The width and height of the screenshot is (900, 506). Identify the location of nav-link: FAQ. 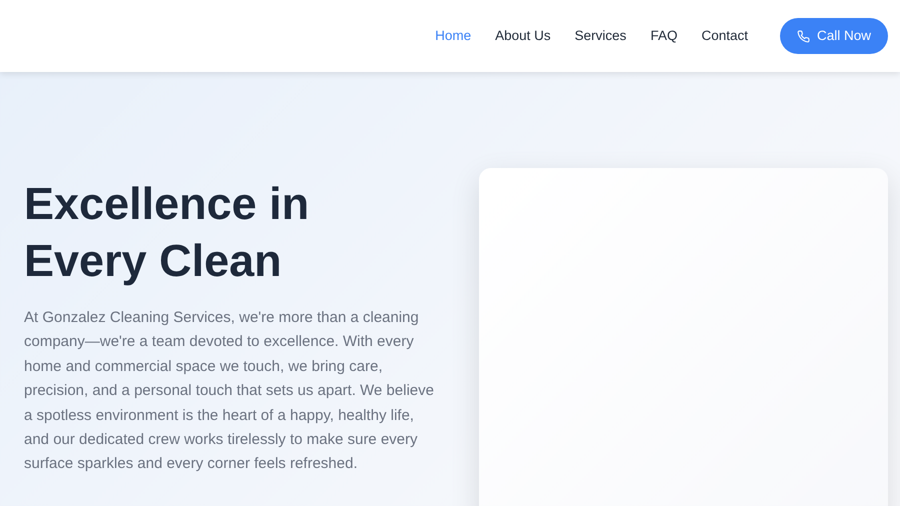
(664, 36).